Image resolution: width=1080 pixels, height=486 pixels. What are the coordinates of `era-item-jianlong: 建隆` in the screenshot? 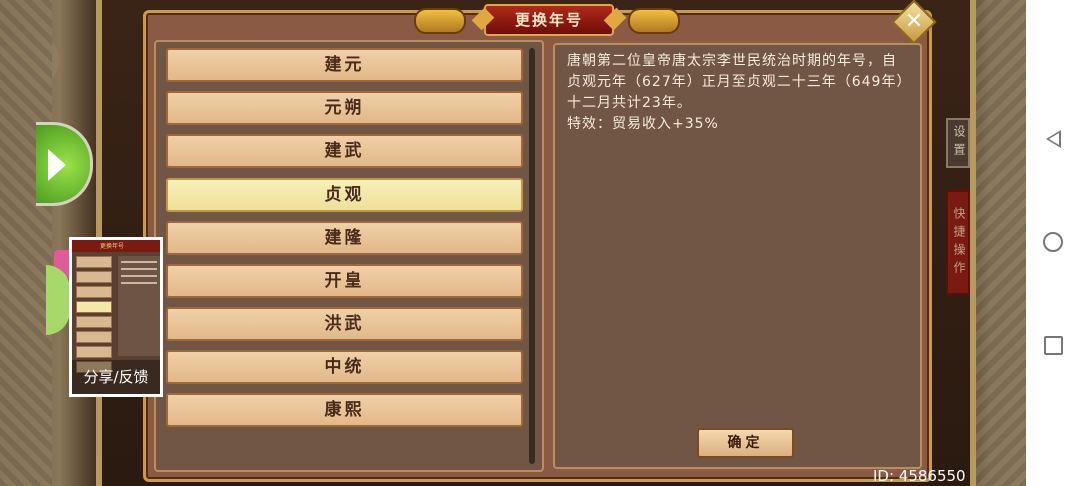 It's located at (344, 238).